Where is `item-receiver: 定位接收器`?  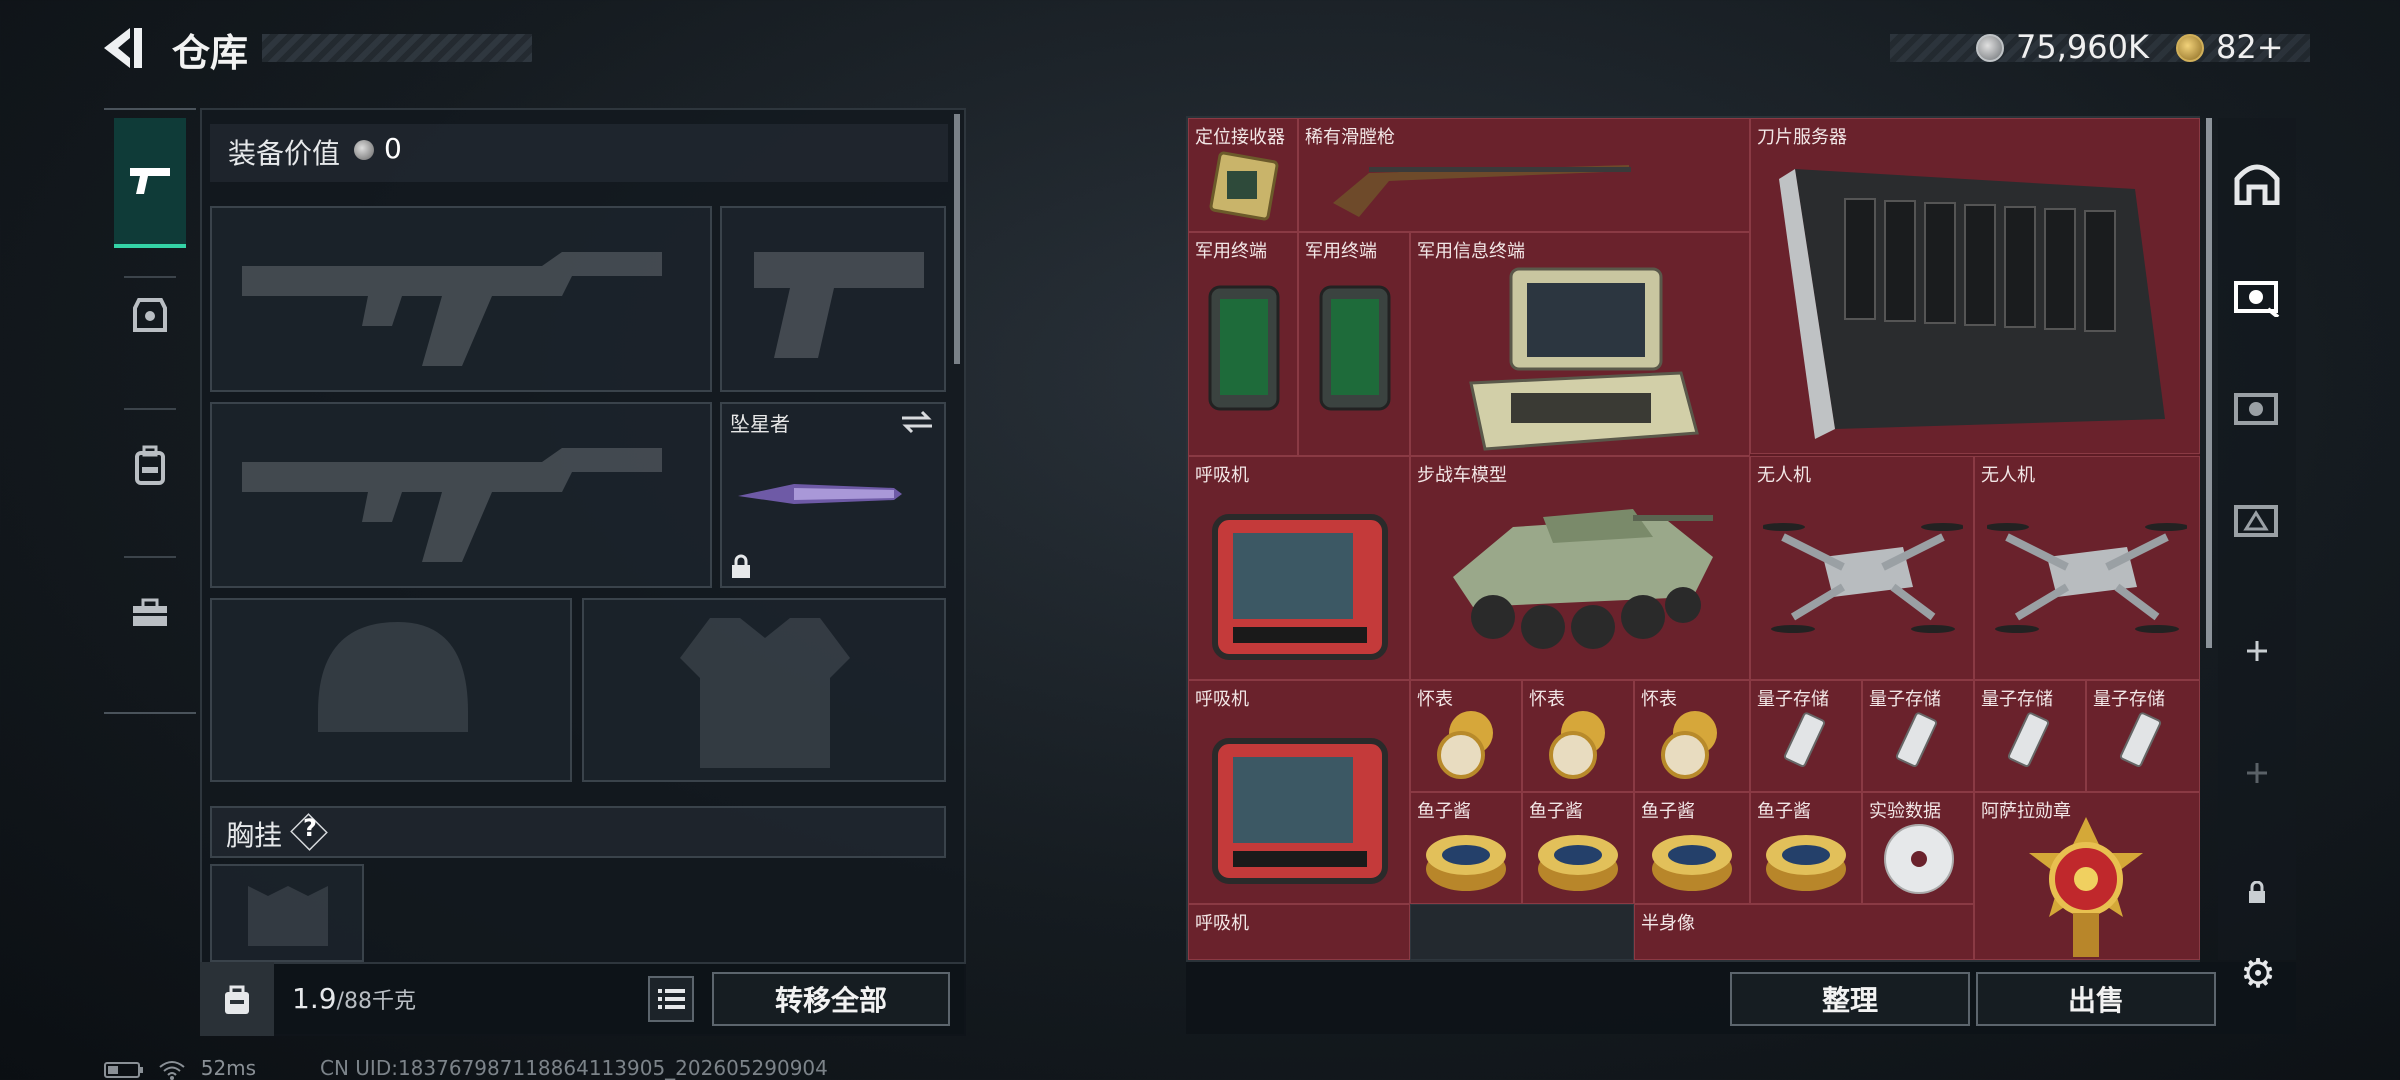
item-receiver: 定位接收器 is located at coordinates (1243, 175).